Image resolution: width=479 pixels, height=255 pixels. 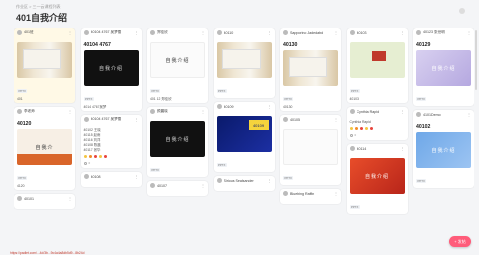 I want to click on post-card: Sapporino Jadedabd⋮40130PPTX401300, so click(x=310, y=69).